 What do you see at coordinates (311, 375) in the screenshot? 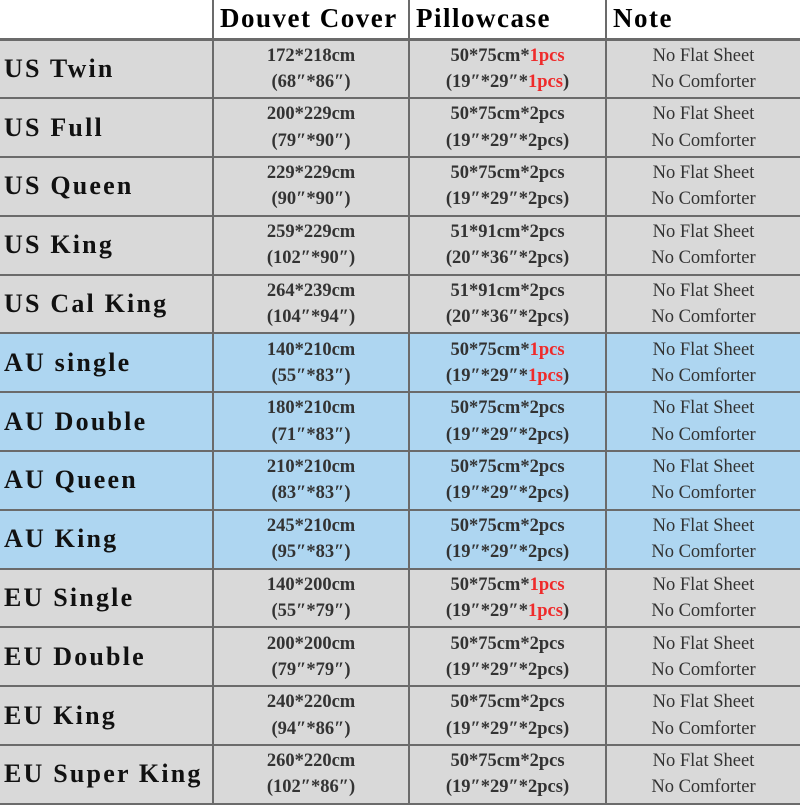
I see `duvet-size-inch: (55″*83″)` at bounding box center [311, 375].